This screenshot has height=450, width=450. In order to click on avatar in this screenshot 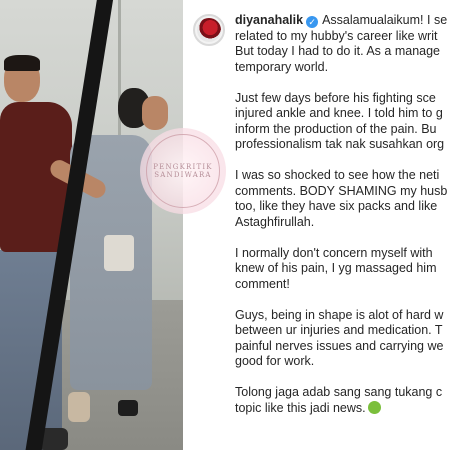, I will do `click(209, 30)`.